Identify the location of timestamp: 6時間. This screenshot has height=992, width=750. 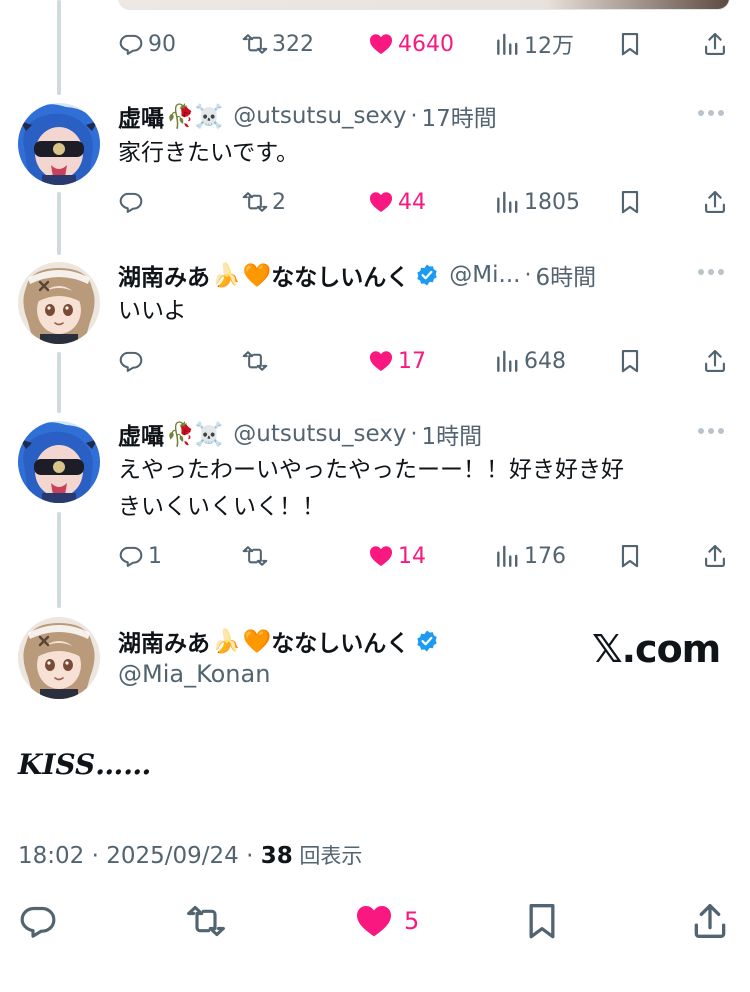
(565, 275).